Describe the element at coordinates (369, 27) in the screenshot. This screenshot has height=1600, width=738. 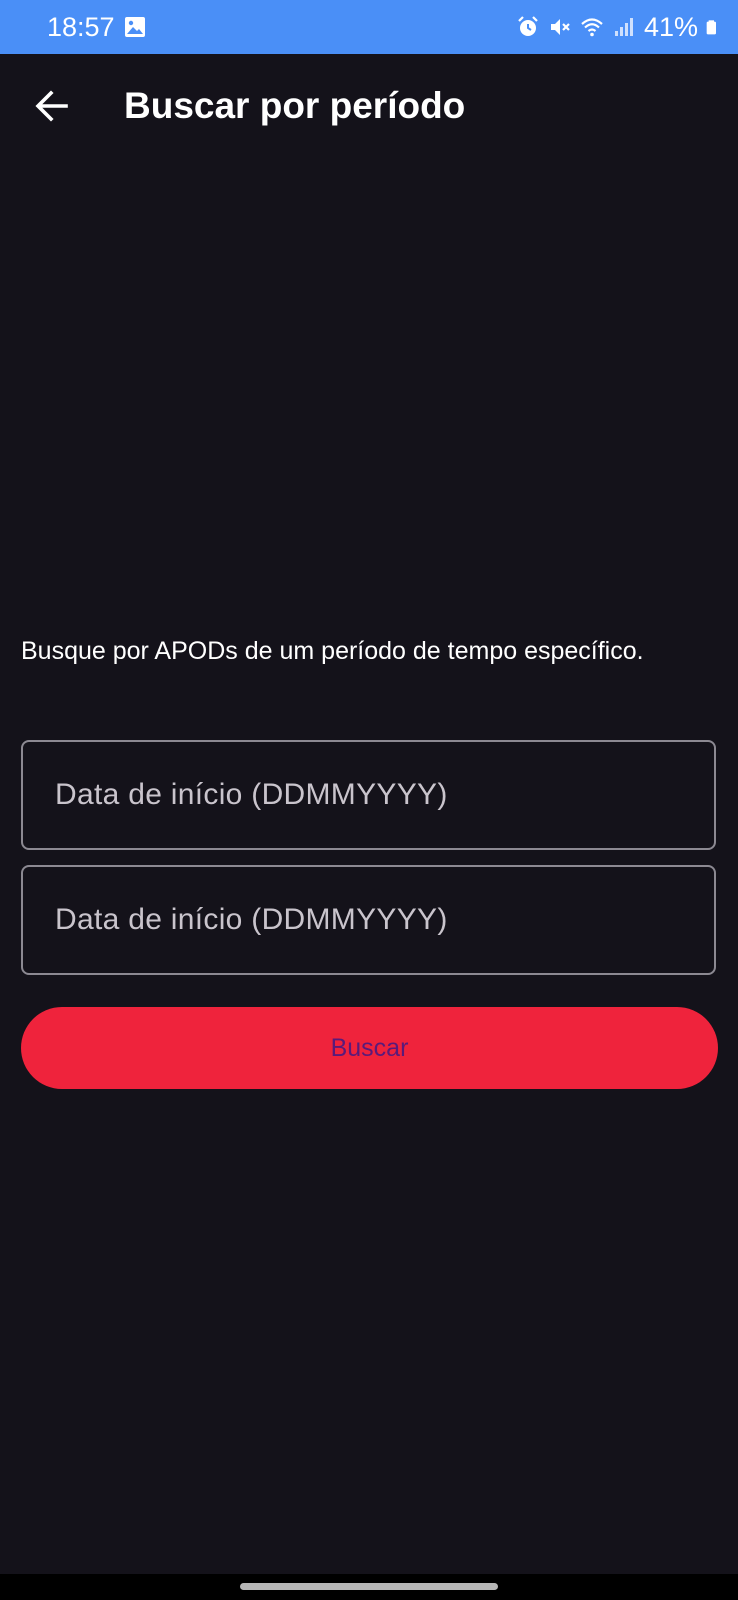
I see `status-bar: 18:57 41%` at that location.